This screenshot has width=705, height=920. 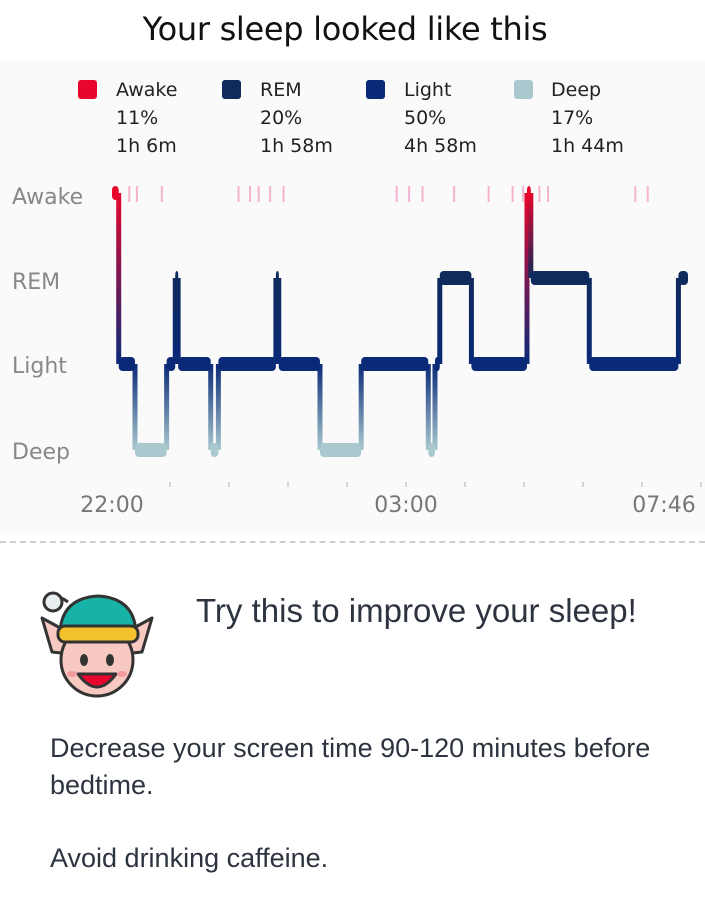 I want to click on x-axis-tick-label: 22:00, so click(x=111, y=505).